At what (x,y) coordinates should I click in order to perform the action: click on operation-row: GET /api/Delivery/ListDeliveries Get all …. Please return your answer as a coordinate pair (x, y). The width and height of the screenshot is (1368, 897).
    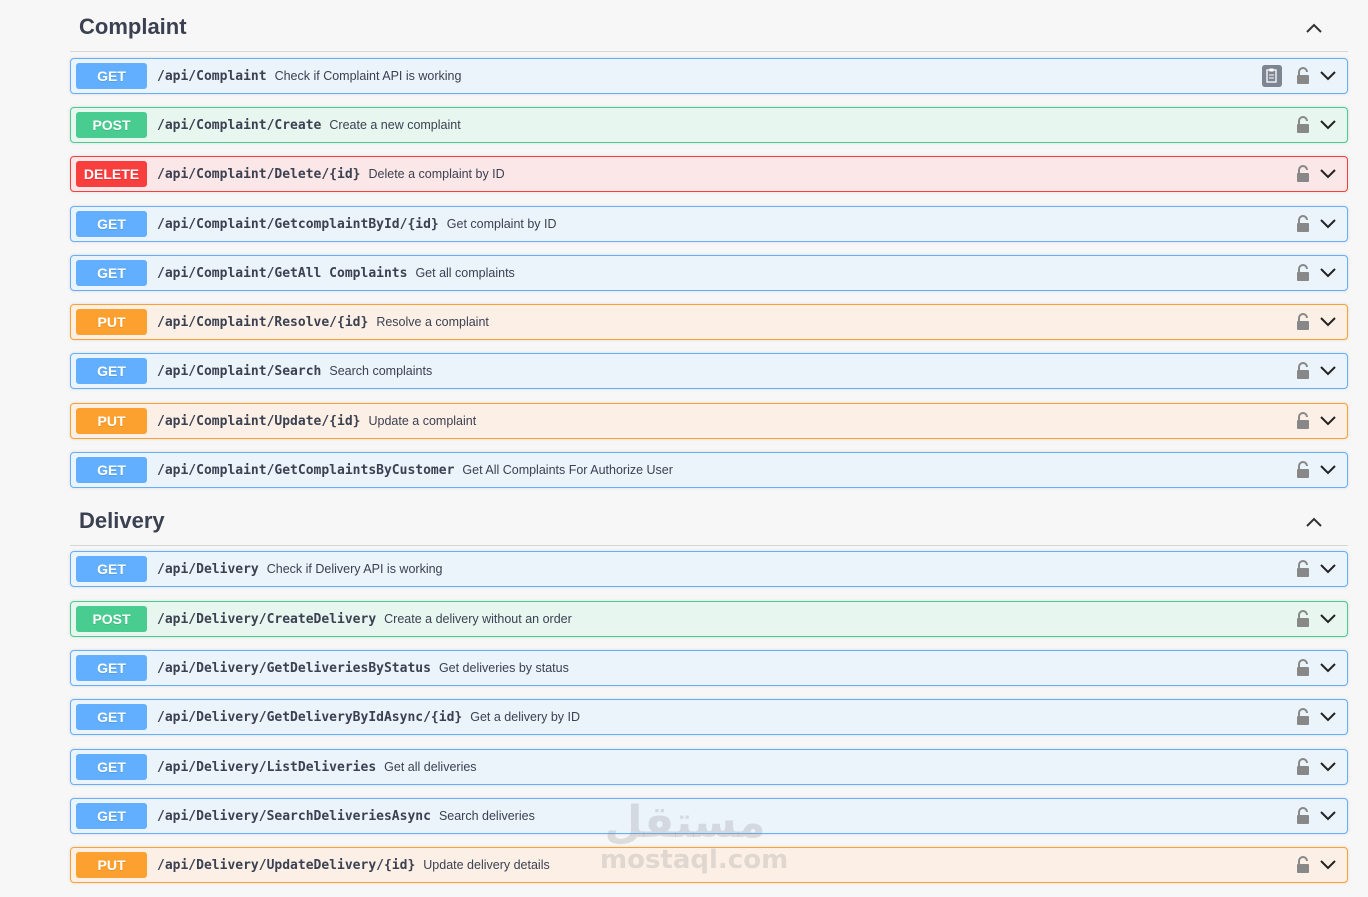
    Looking at the image, I should click on (709, 767).